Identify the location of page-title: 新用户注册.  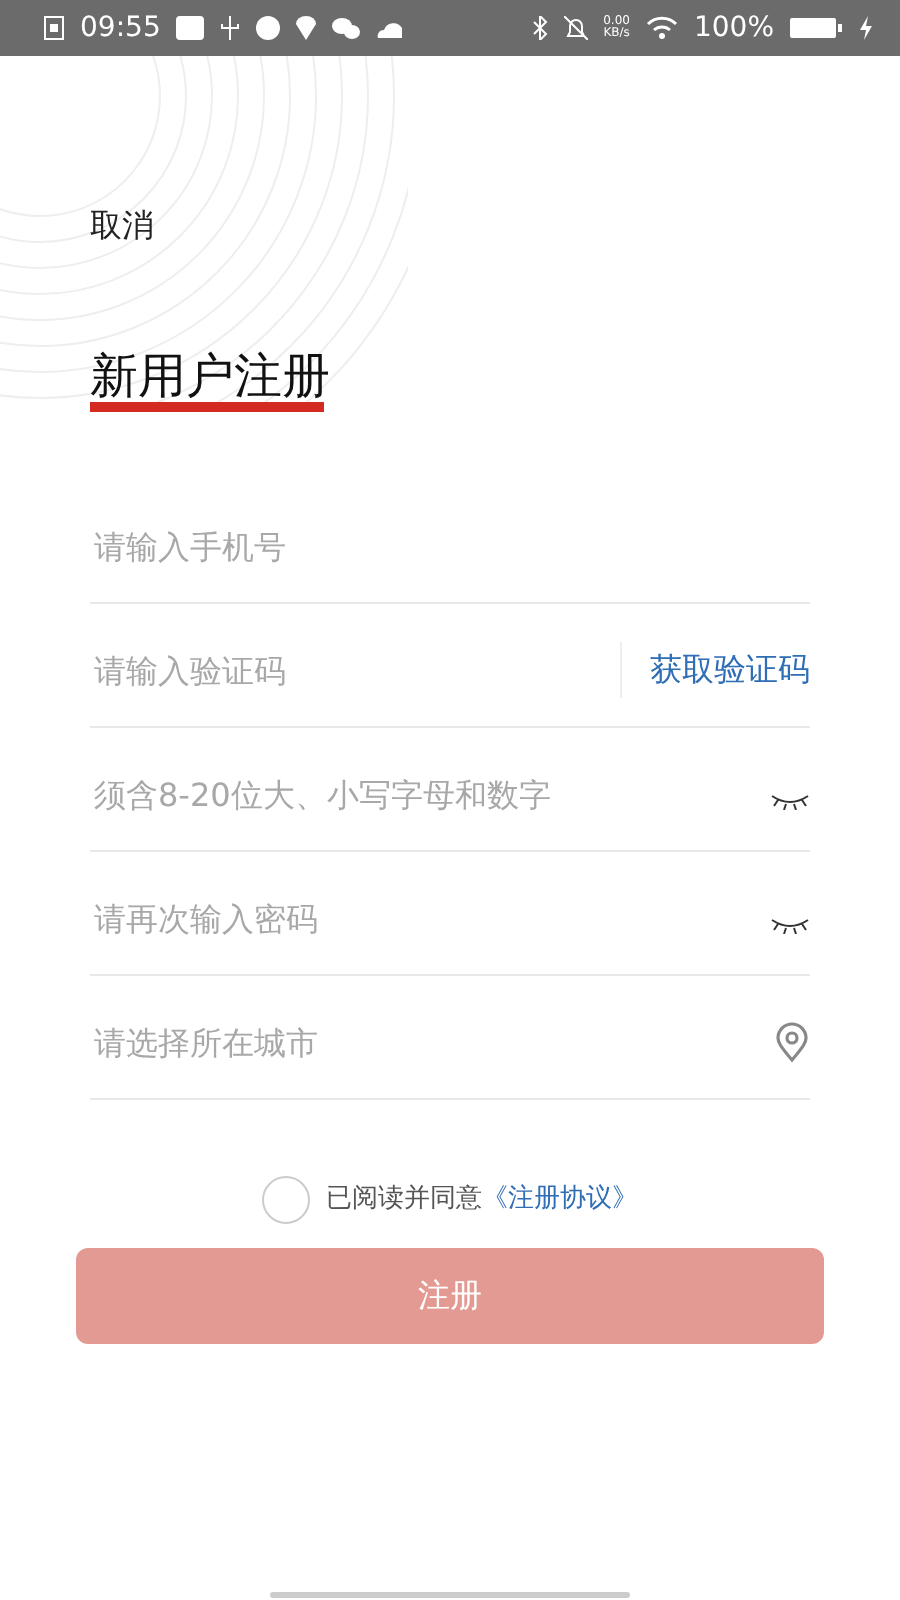
(210, 376).